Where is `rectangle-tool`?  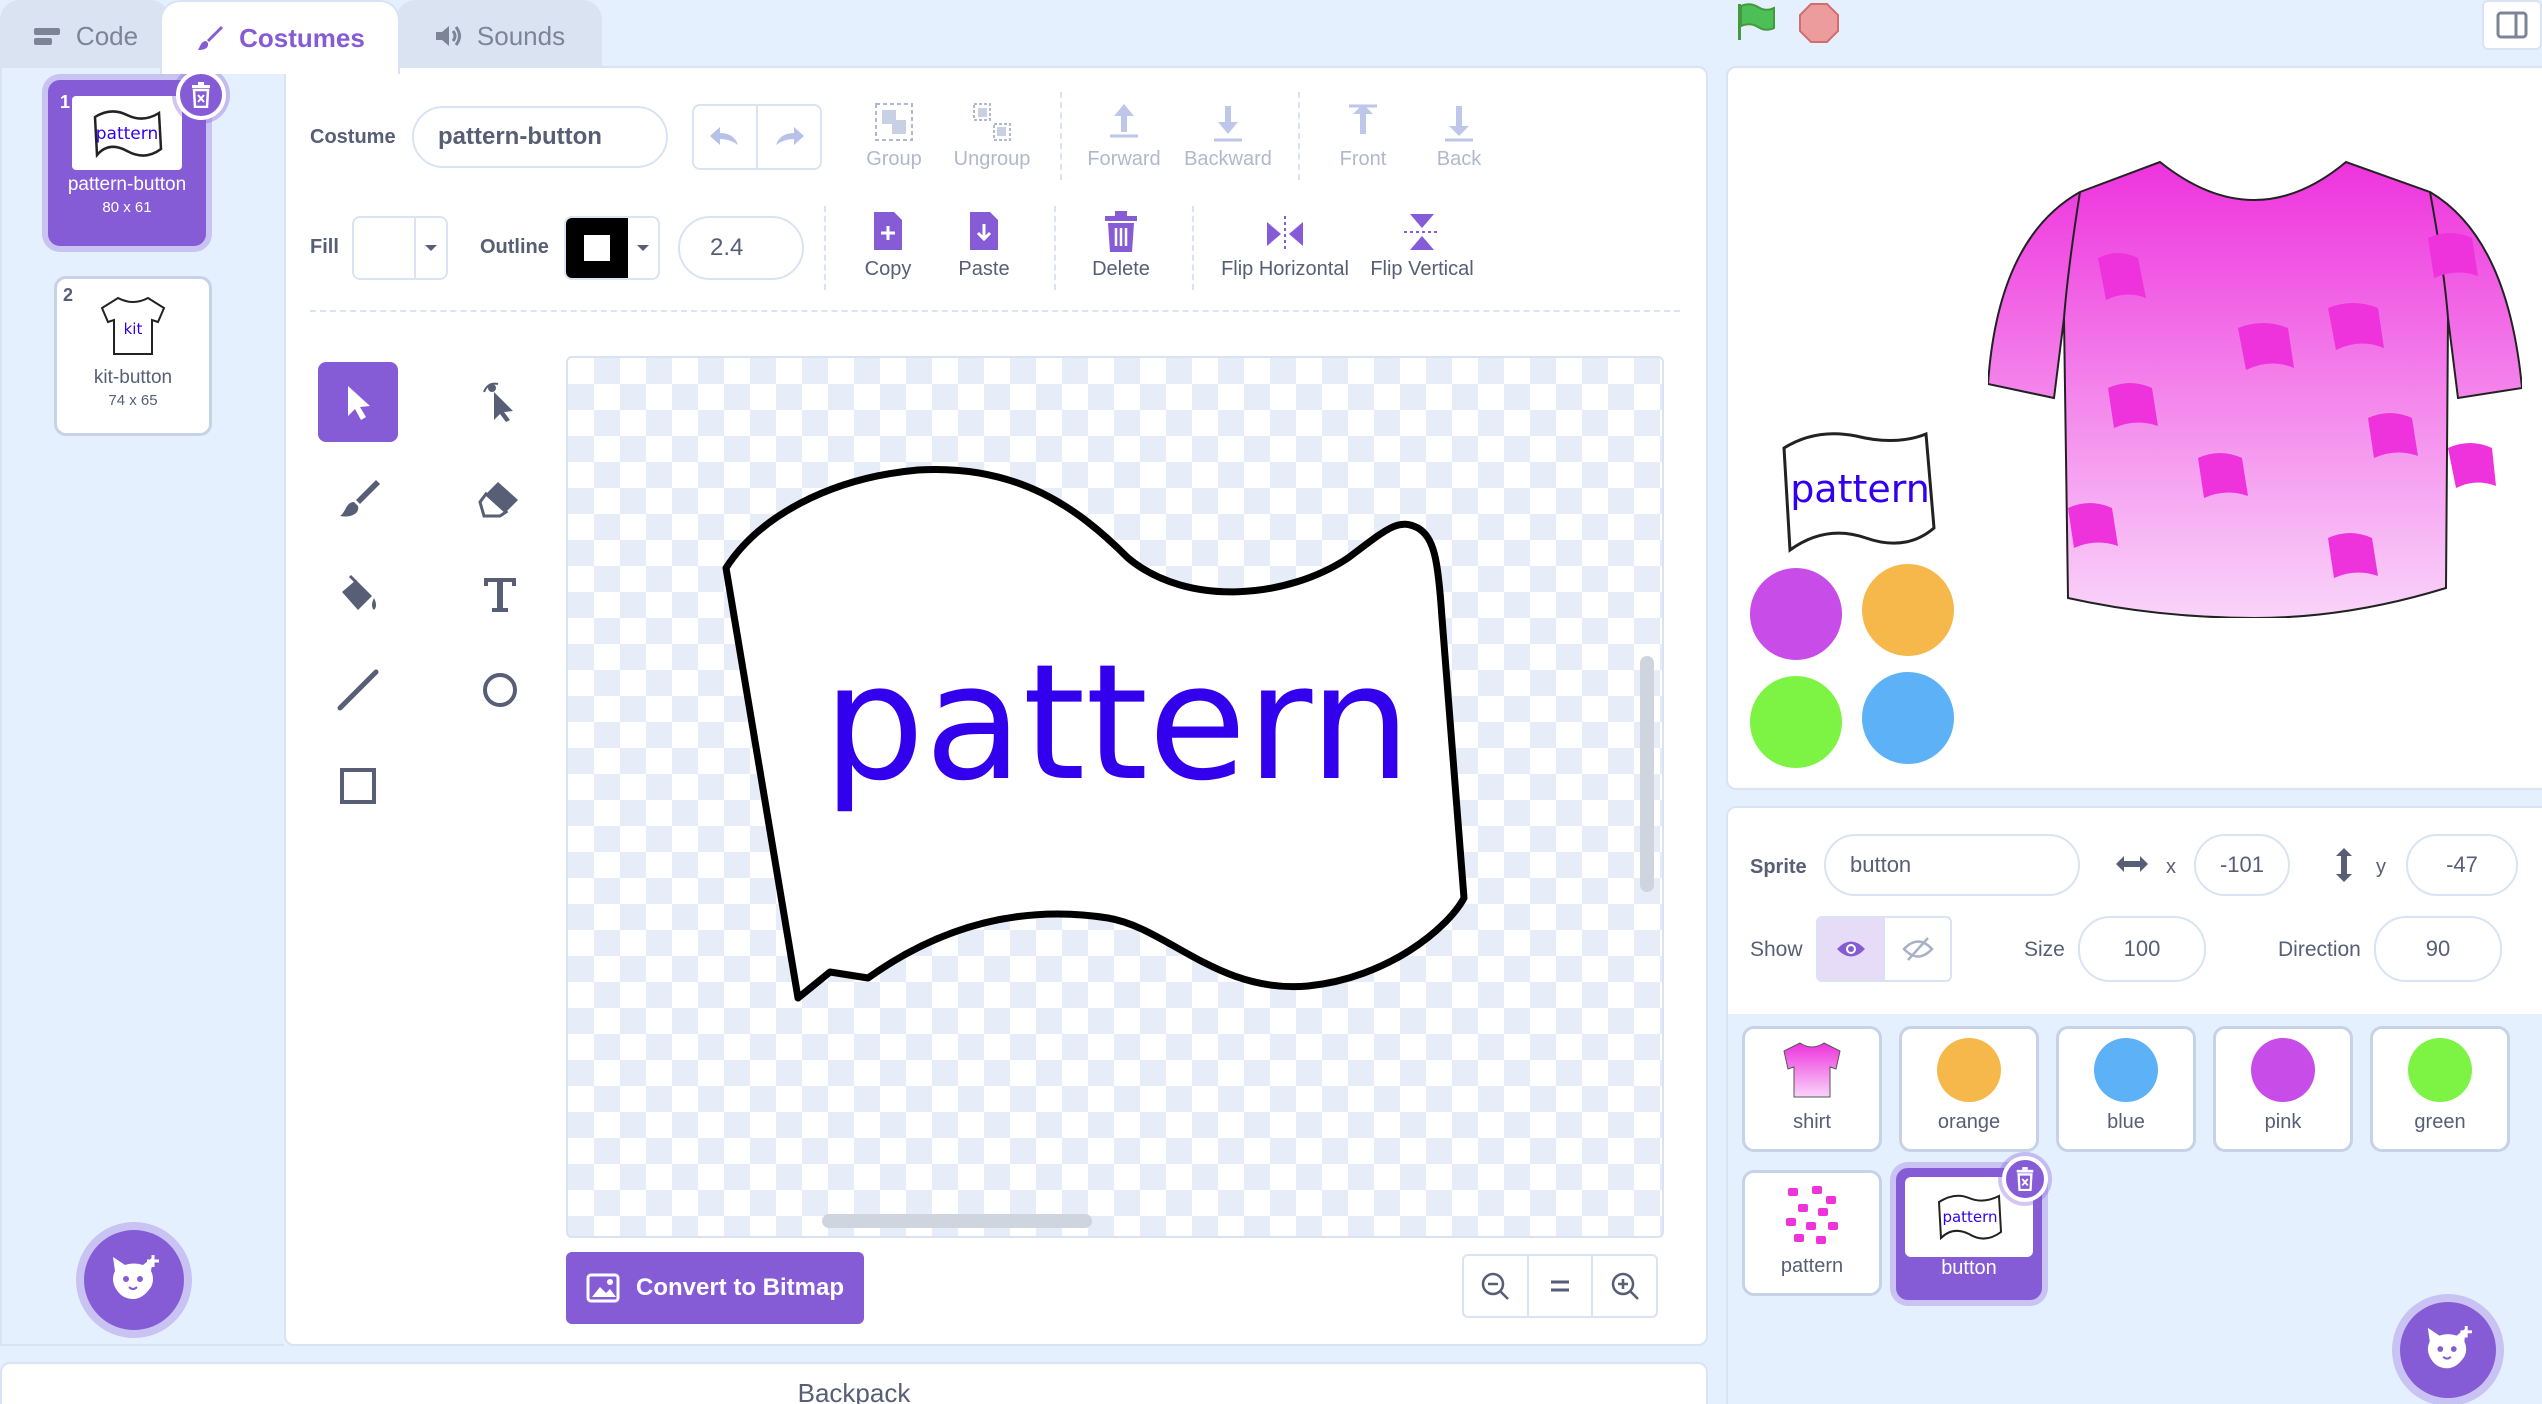 rectangle-tool is located at coordinates (358, 786).